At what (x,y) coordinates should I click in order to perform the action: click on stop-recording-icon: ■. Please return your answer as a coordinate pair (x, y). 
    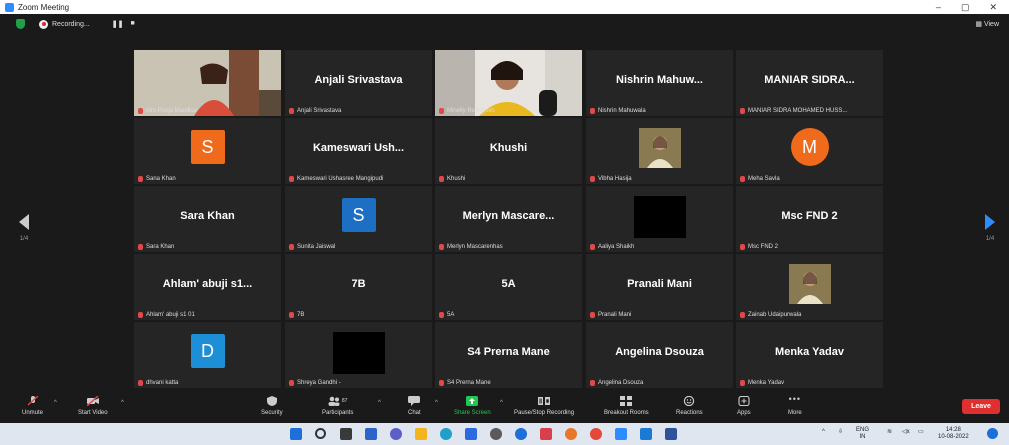
    Looking at the image, I should click on (132, 24).